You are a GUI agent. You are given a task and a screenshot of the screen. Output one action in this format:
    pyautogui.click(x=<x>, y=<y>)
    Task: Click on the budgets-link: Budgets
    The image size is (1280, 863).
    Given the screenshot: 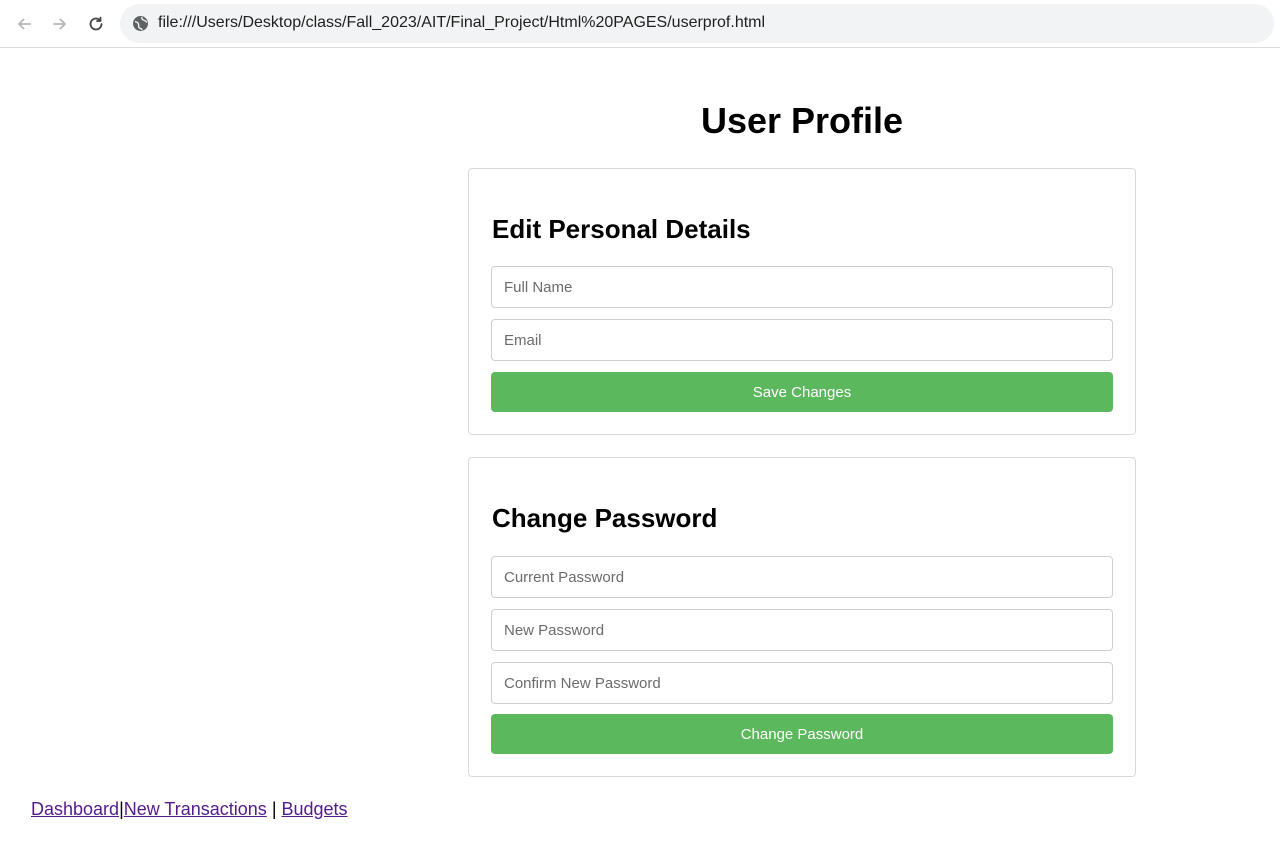 What is the action you would take?
    pyautogui.click(x=315, y=809)
    